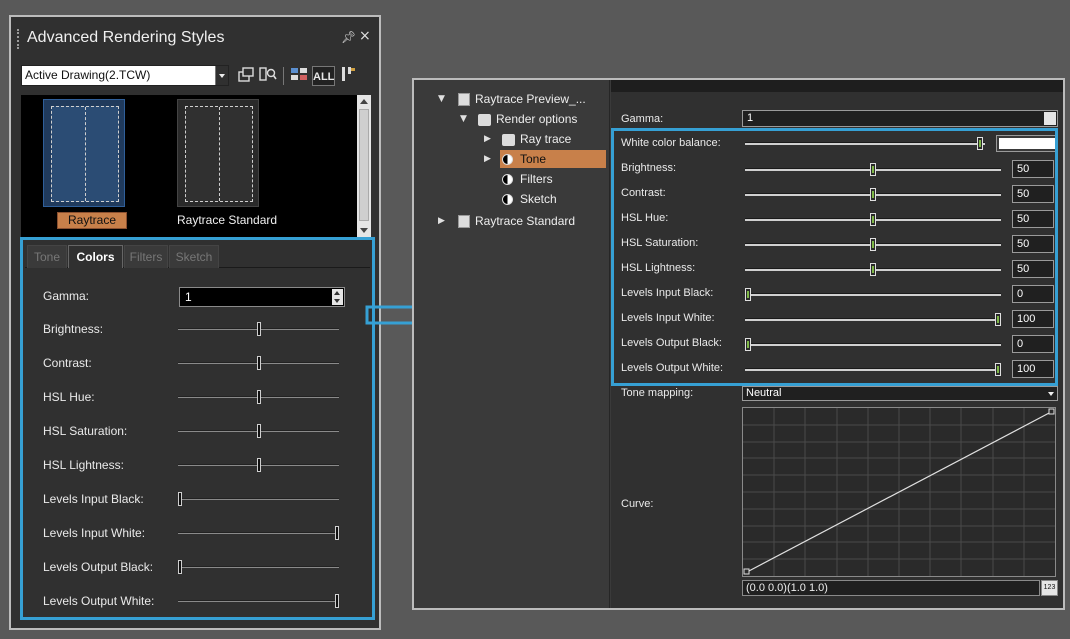 The image size is (1070, 639). I want to click on settings-icon, so click(348, 76).